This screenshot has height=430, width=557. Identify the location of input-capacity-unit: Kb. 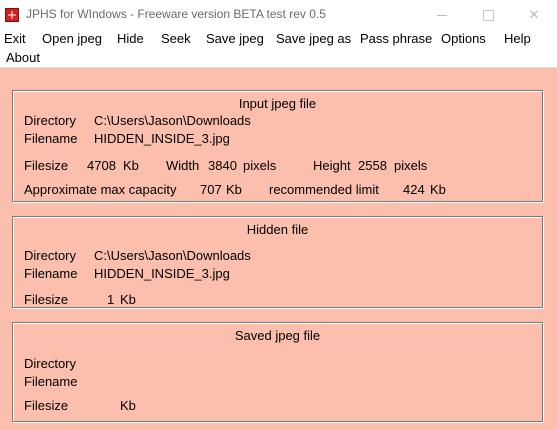
(234, 189).